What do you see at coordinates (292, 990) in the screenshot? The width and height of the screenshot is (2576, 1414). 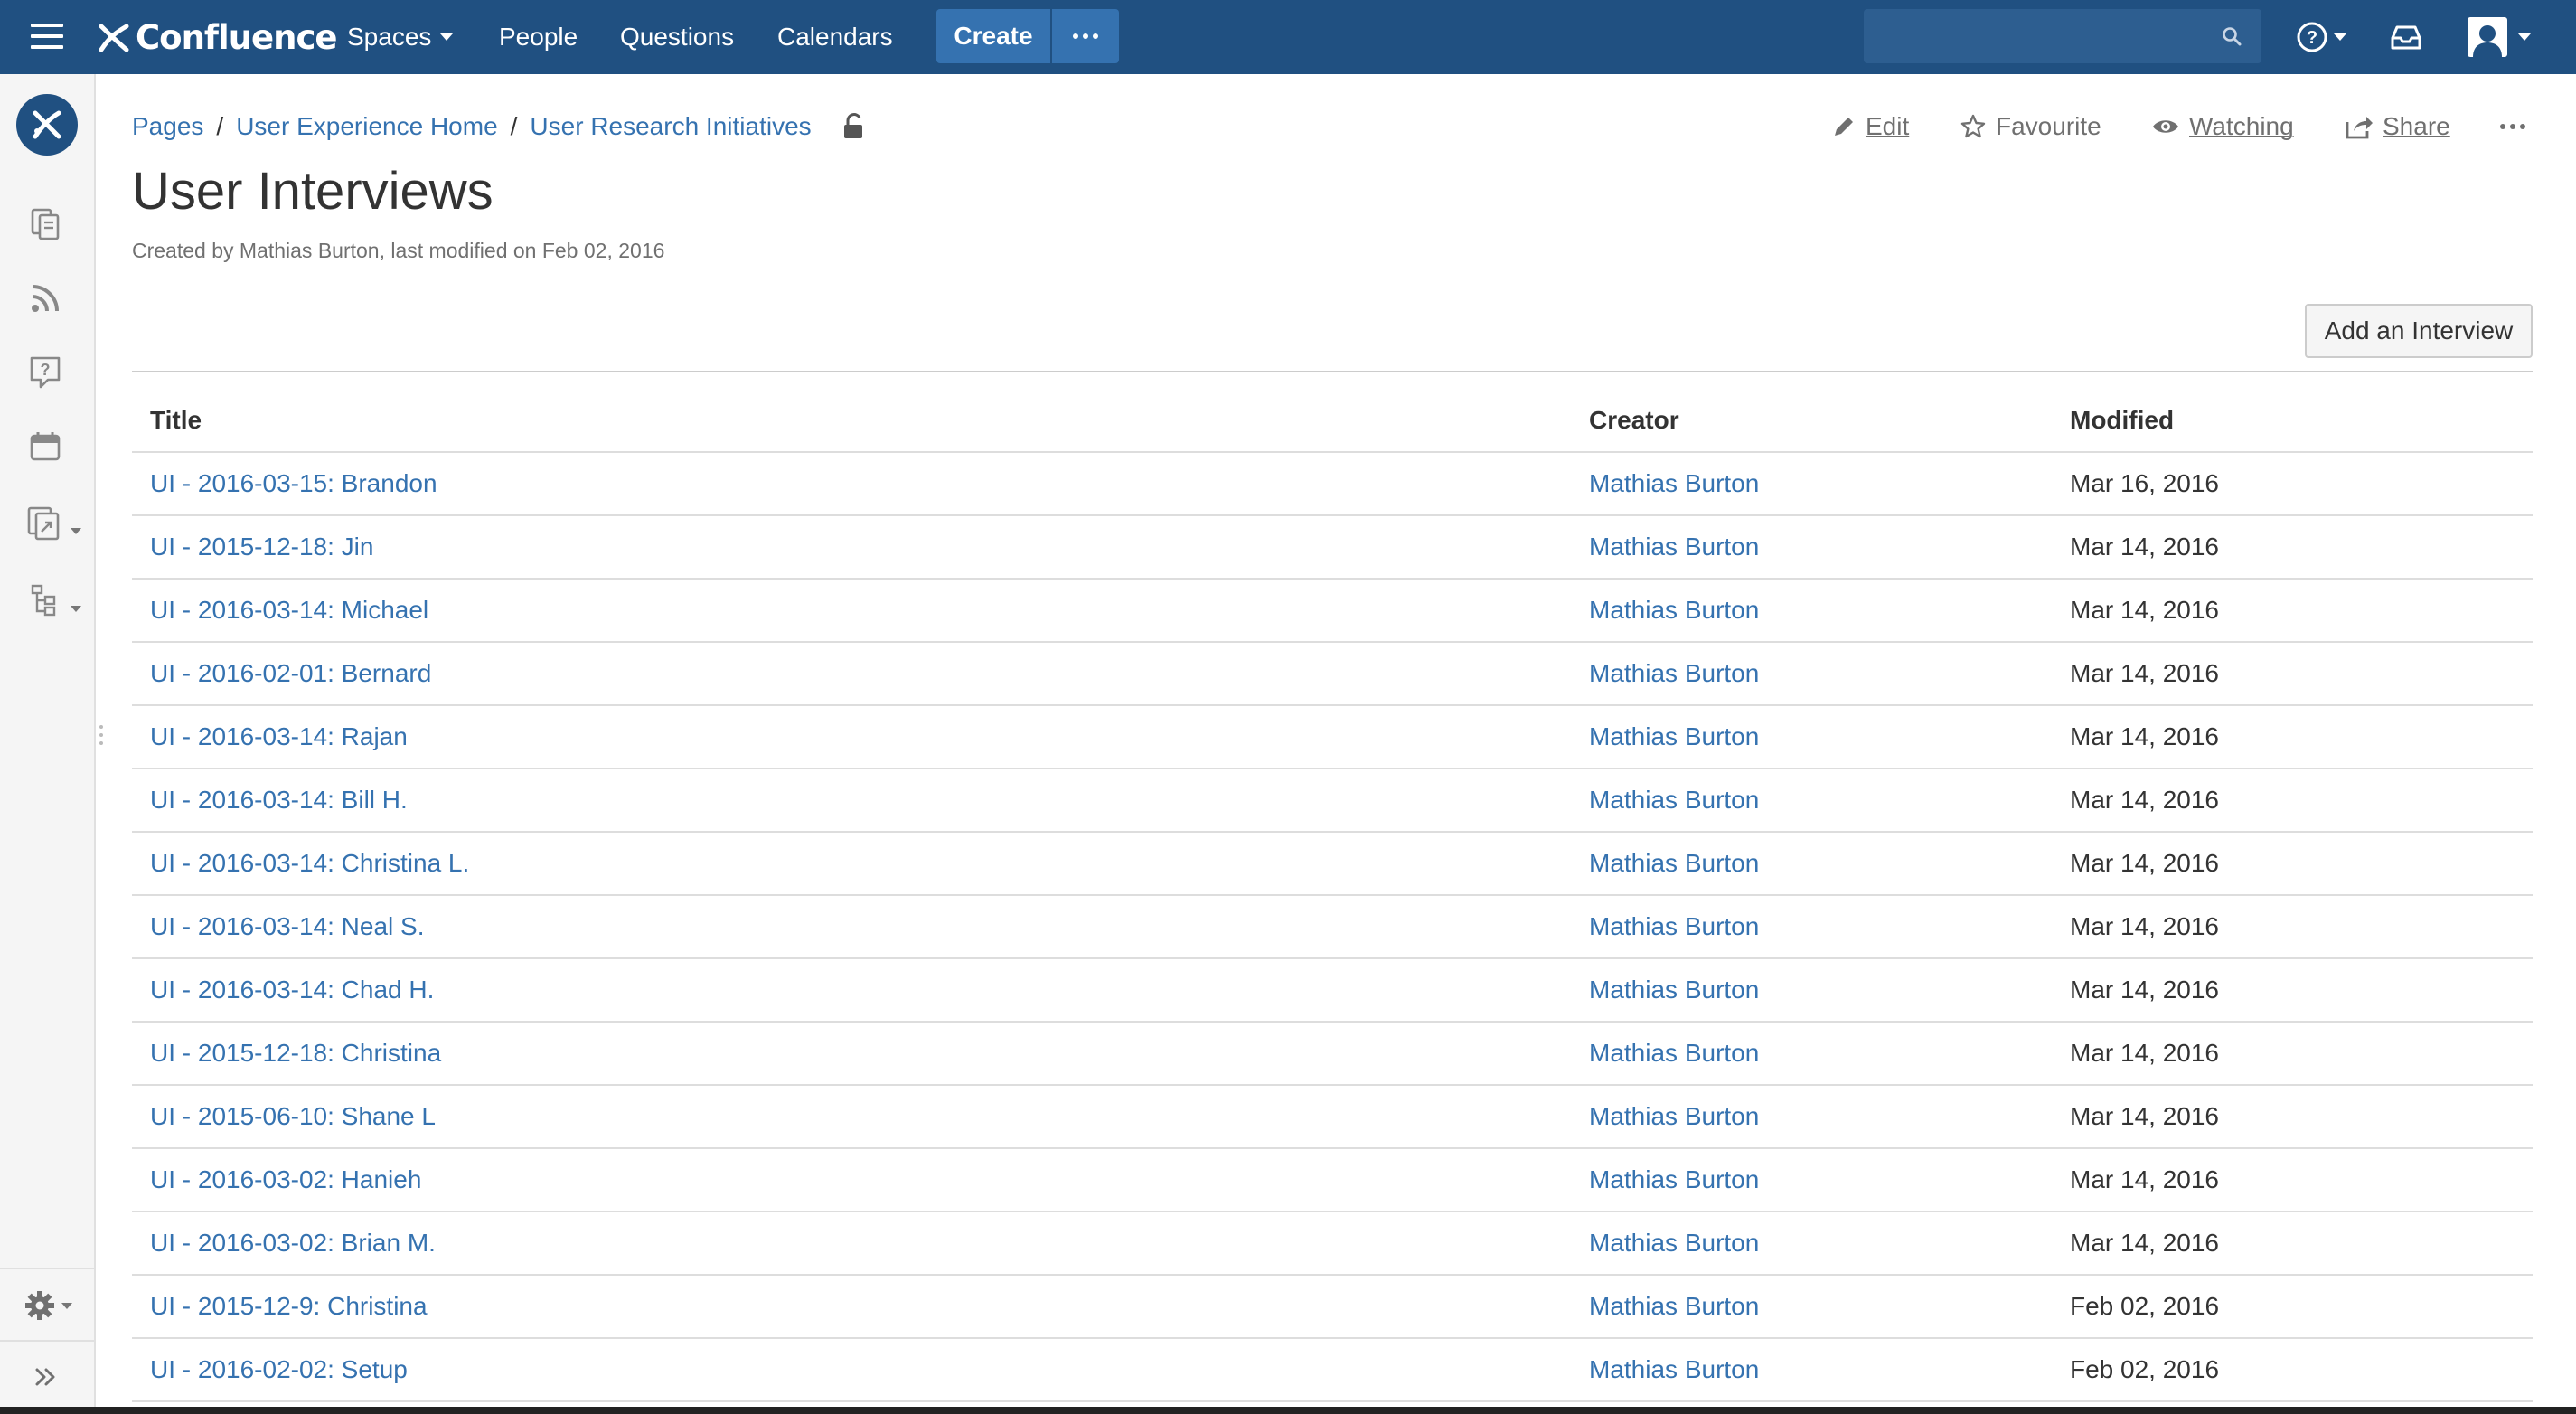 I see `interview-page-link: UI - 2016-03-14: Chad H.` at bounding box center [292, 990].